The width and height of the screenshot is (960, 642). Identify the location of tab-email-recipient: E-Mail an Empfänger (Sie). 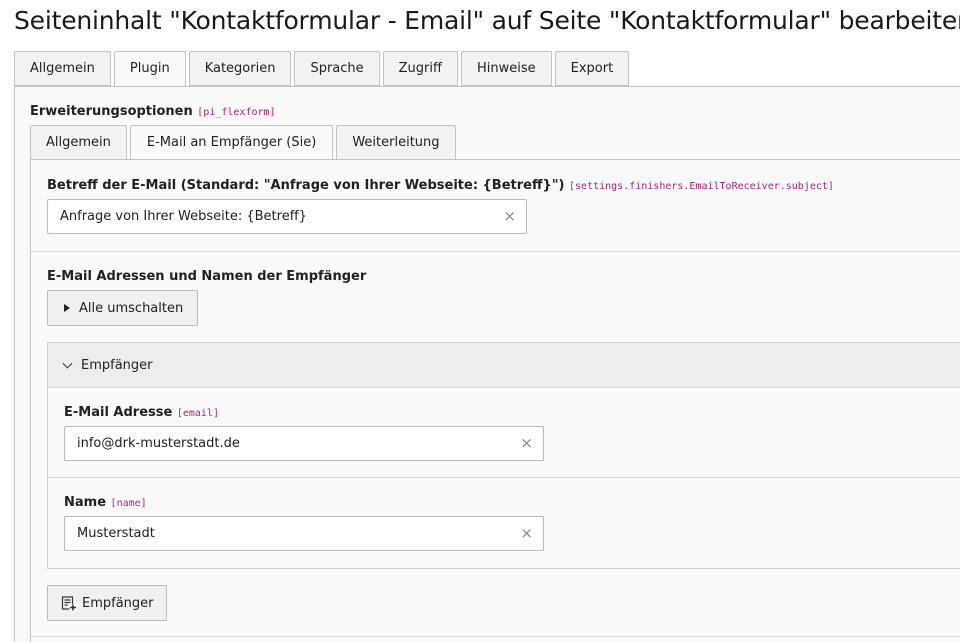
(231, 143).